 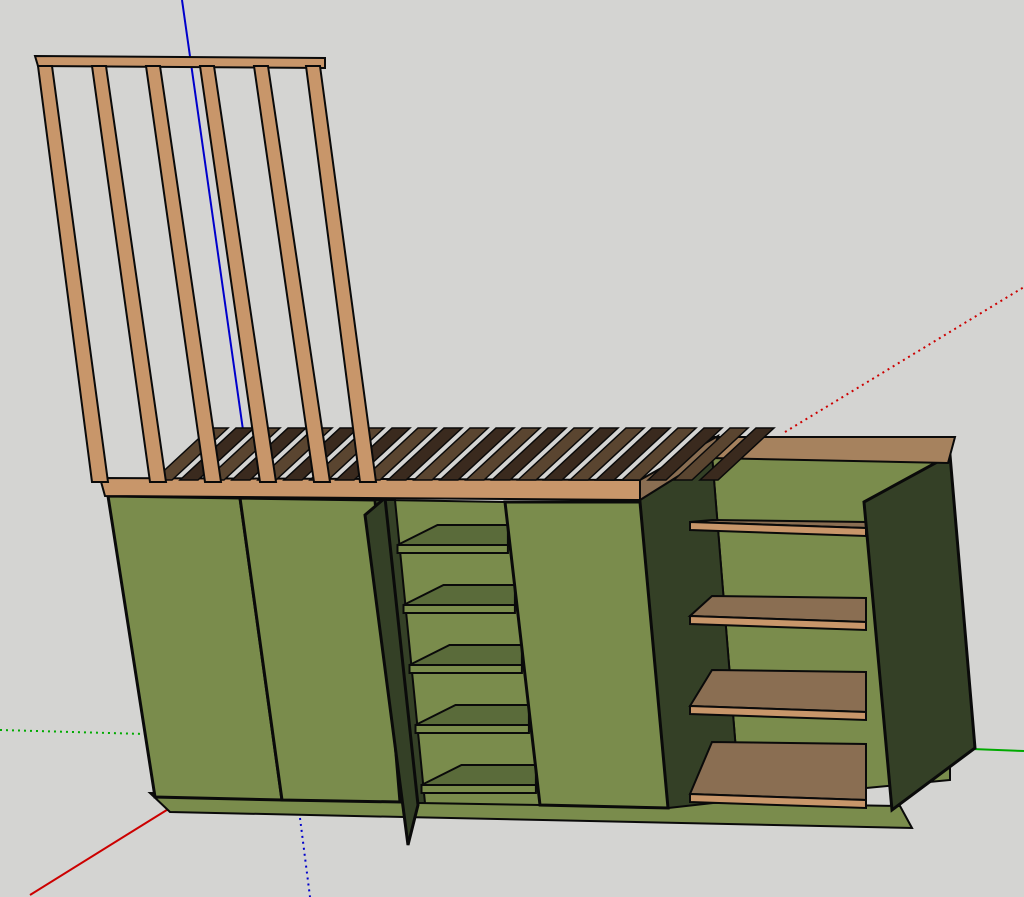 What do you see at coordinates (179, 62) in the screenshot?
I see `headboard-top-rail` at bounding box center [179, 62].